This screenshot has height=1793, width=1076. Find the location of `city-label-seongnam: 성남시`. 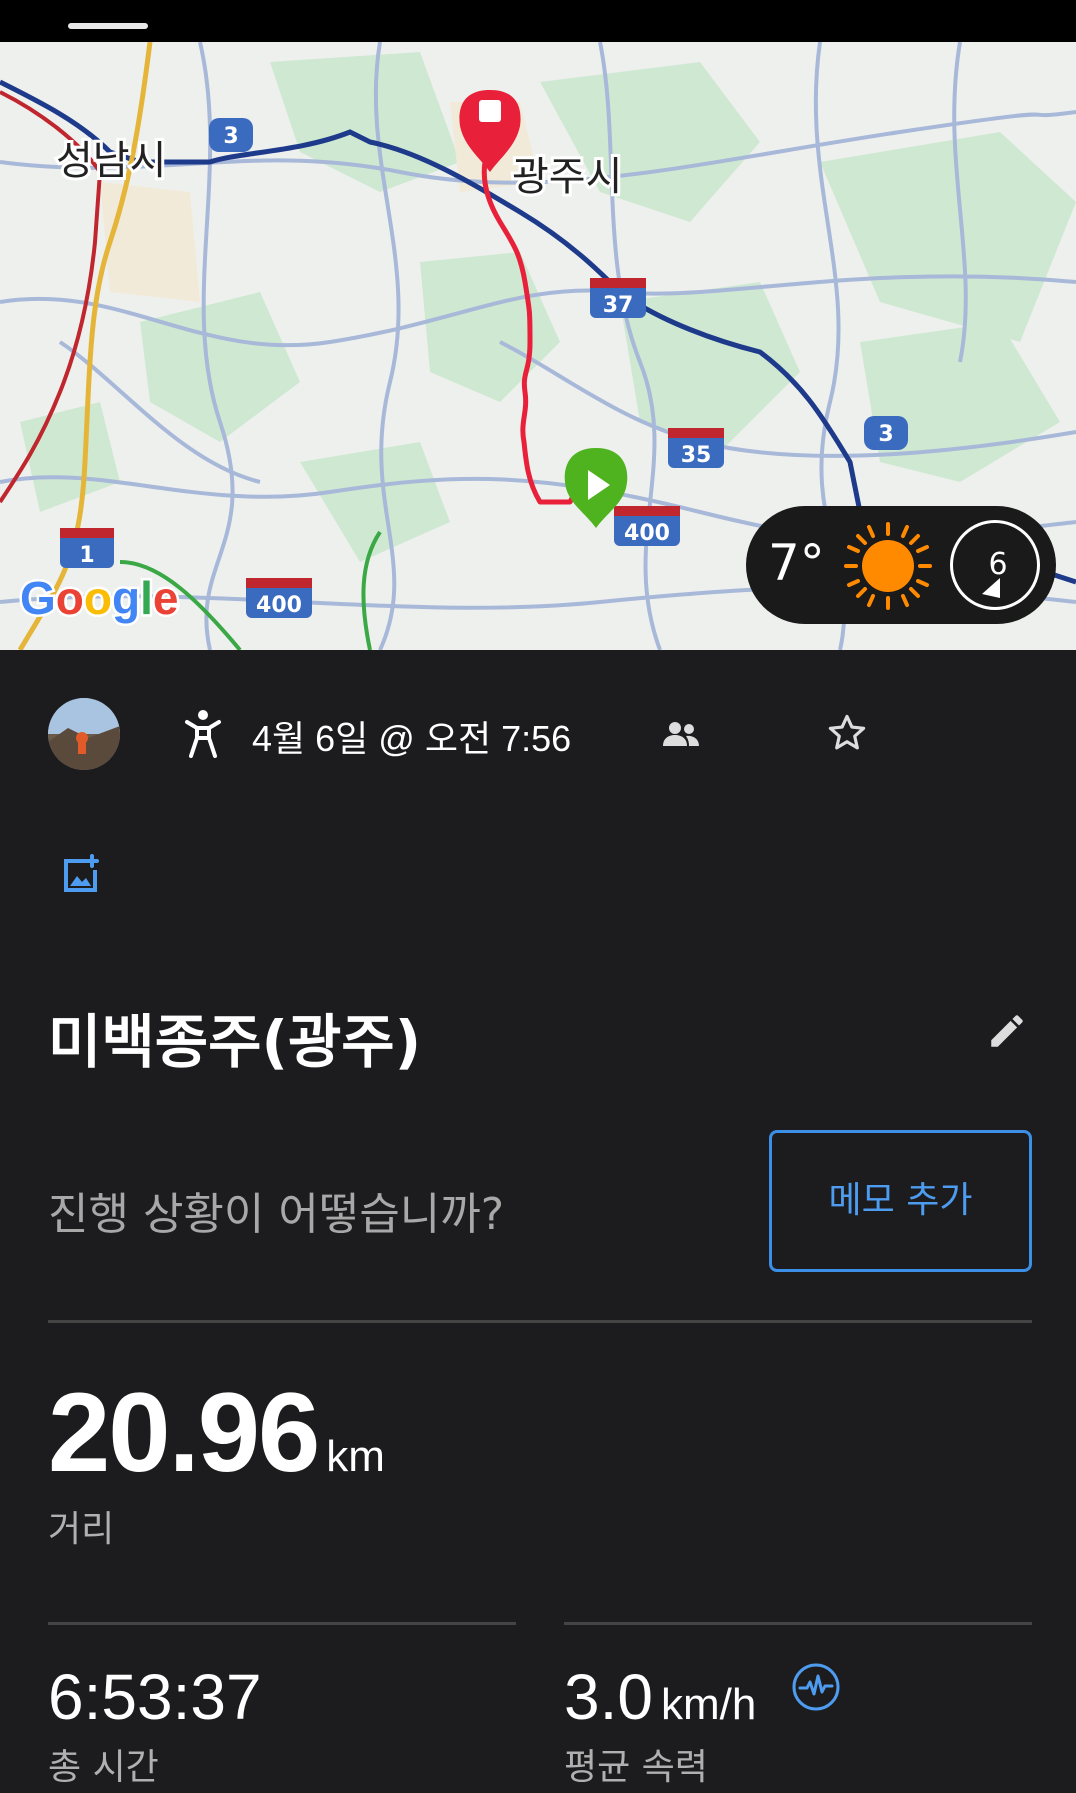

city-label-seongnam: 성남시 is located at coordinates (111, 161).